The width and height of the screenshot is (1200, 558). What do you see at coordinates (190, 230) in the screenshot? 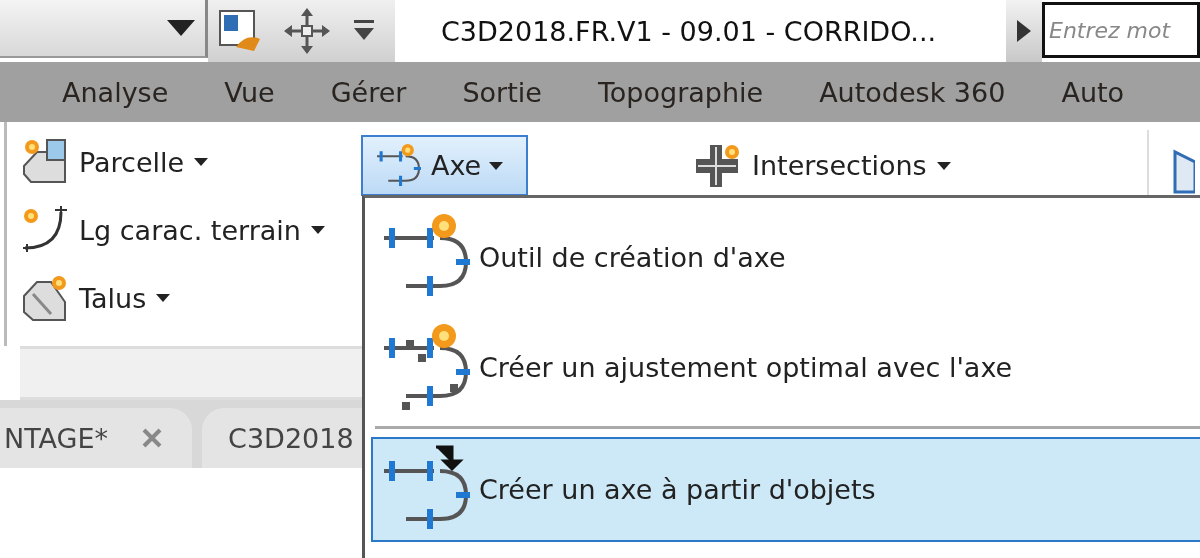
I see `tool-label: Lg carac. terrain` at bounding box center [190, 230].